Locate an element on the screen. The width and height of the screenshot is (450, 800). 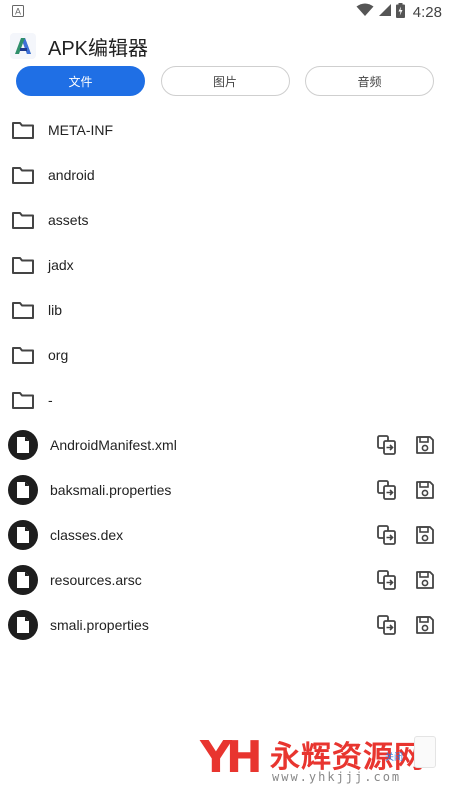
tab-files: 文件 is located at coordinates (80, 81).